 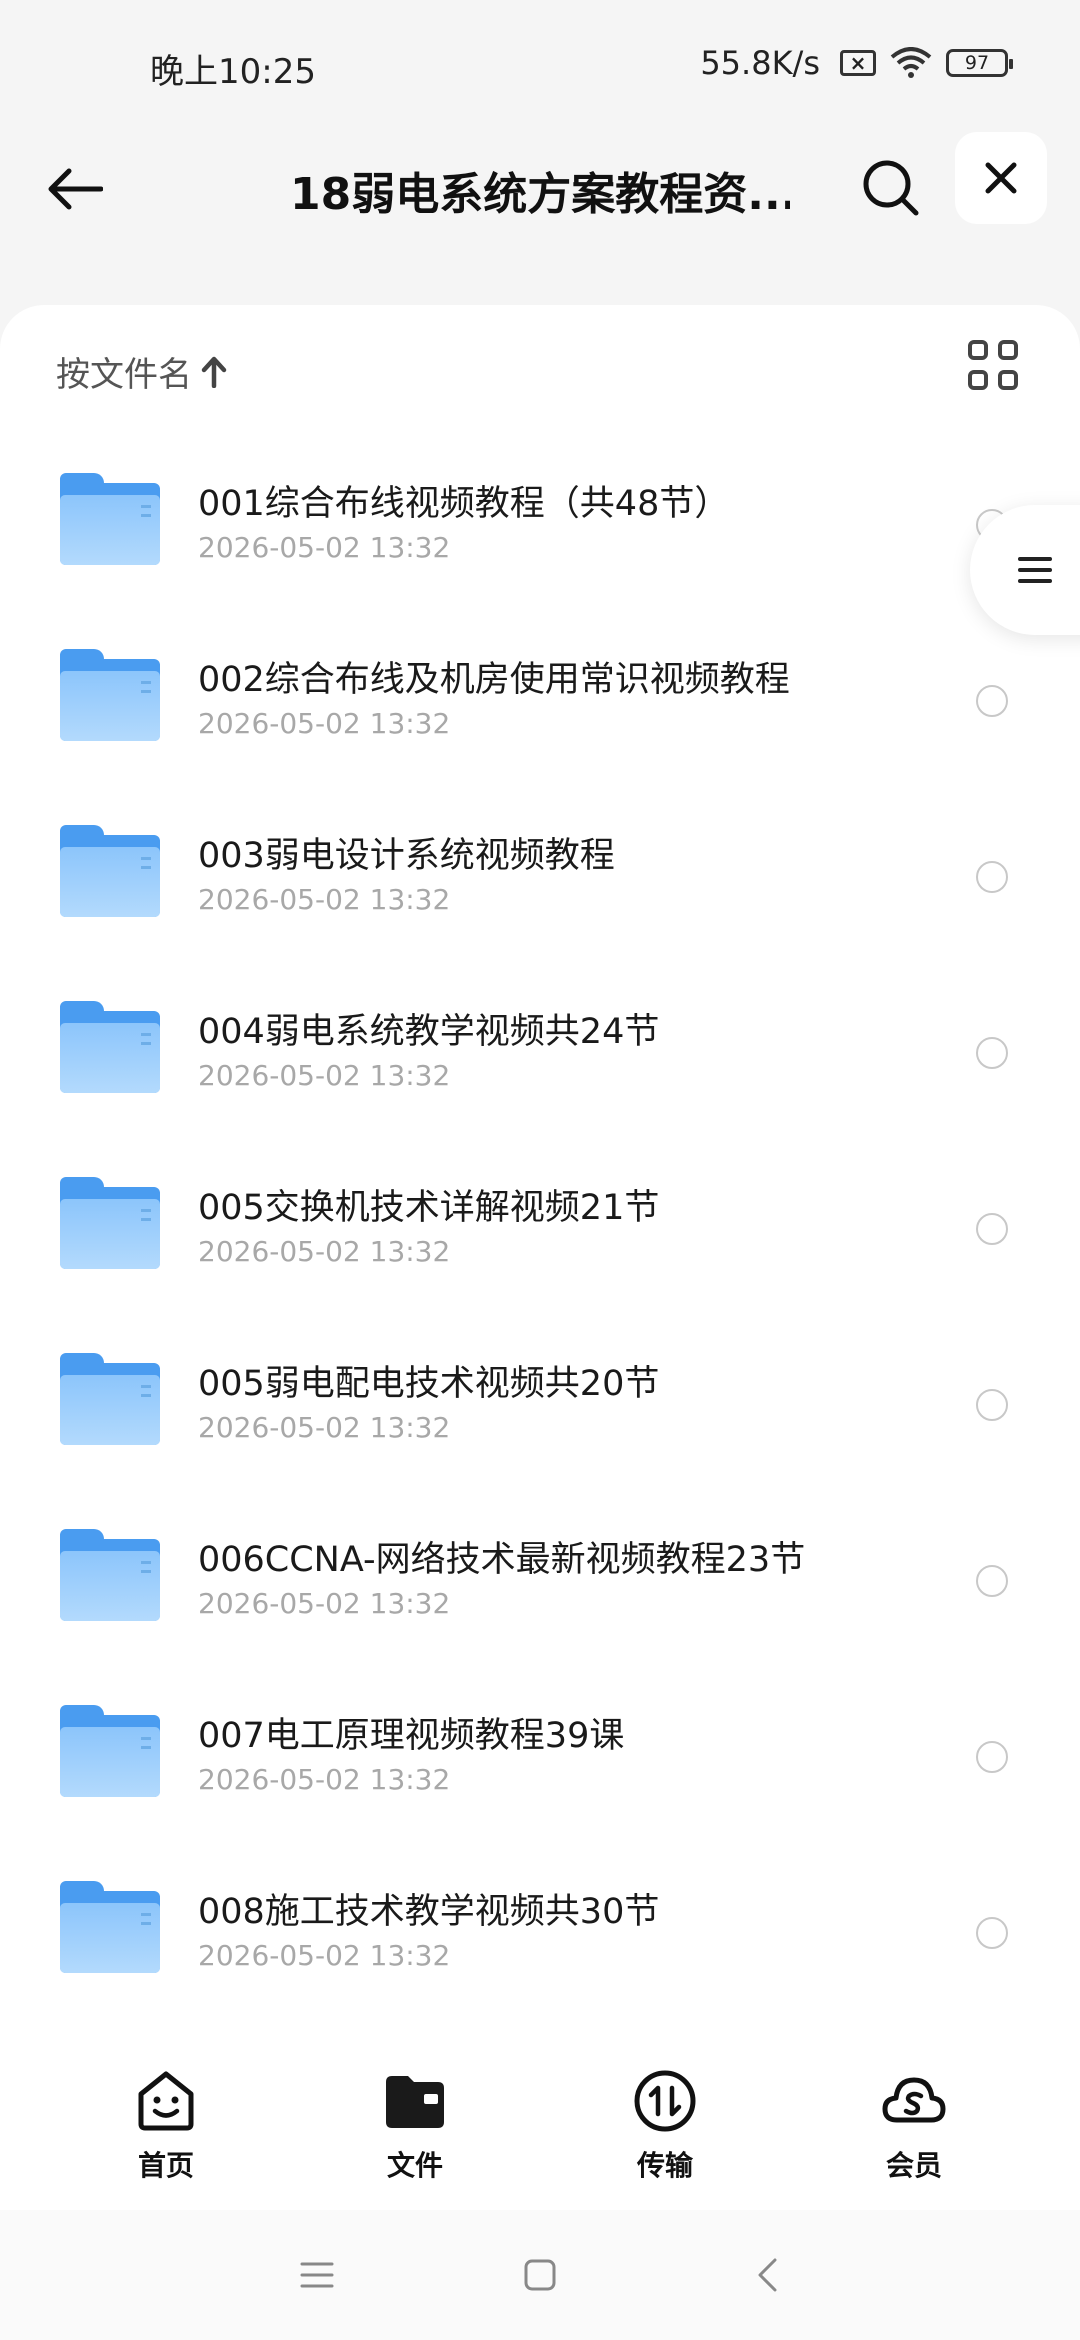 I want to click on file-name: 004弱电系统教学视频共24节, so click(x=429, y=1032).